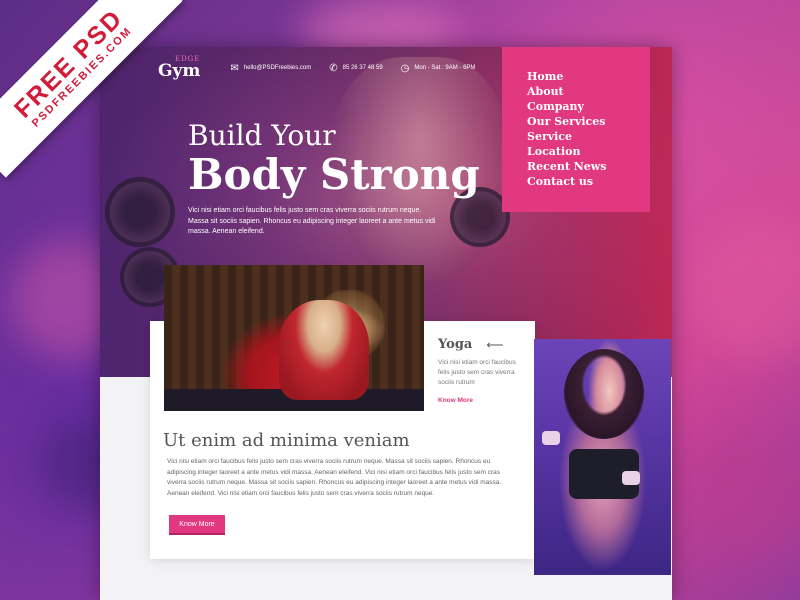  Describe the element at coordinates (262, 135) in the screenshot. I see `hero-title-line1: Build Your` at that location.